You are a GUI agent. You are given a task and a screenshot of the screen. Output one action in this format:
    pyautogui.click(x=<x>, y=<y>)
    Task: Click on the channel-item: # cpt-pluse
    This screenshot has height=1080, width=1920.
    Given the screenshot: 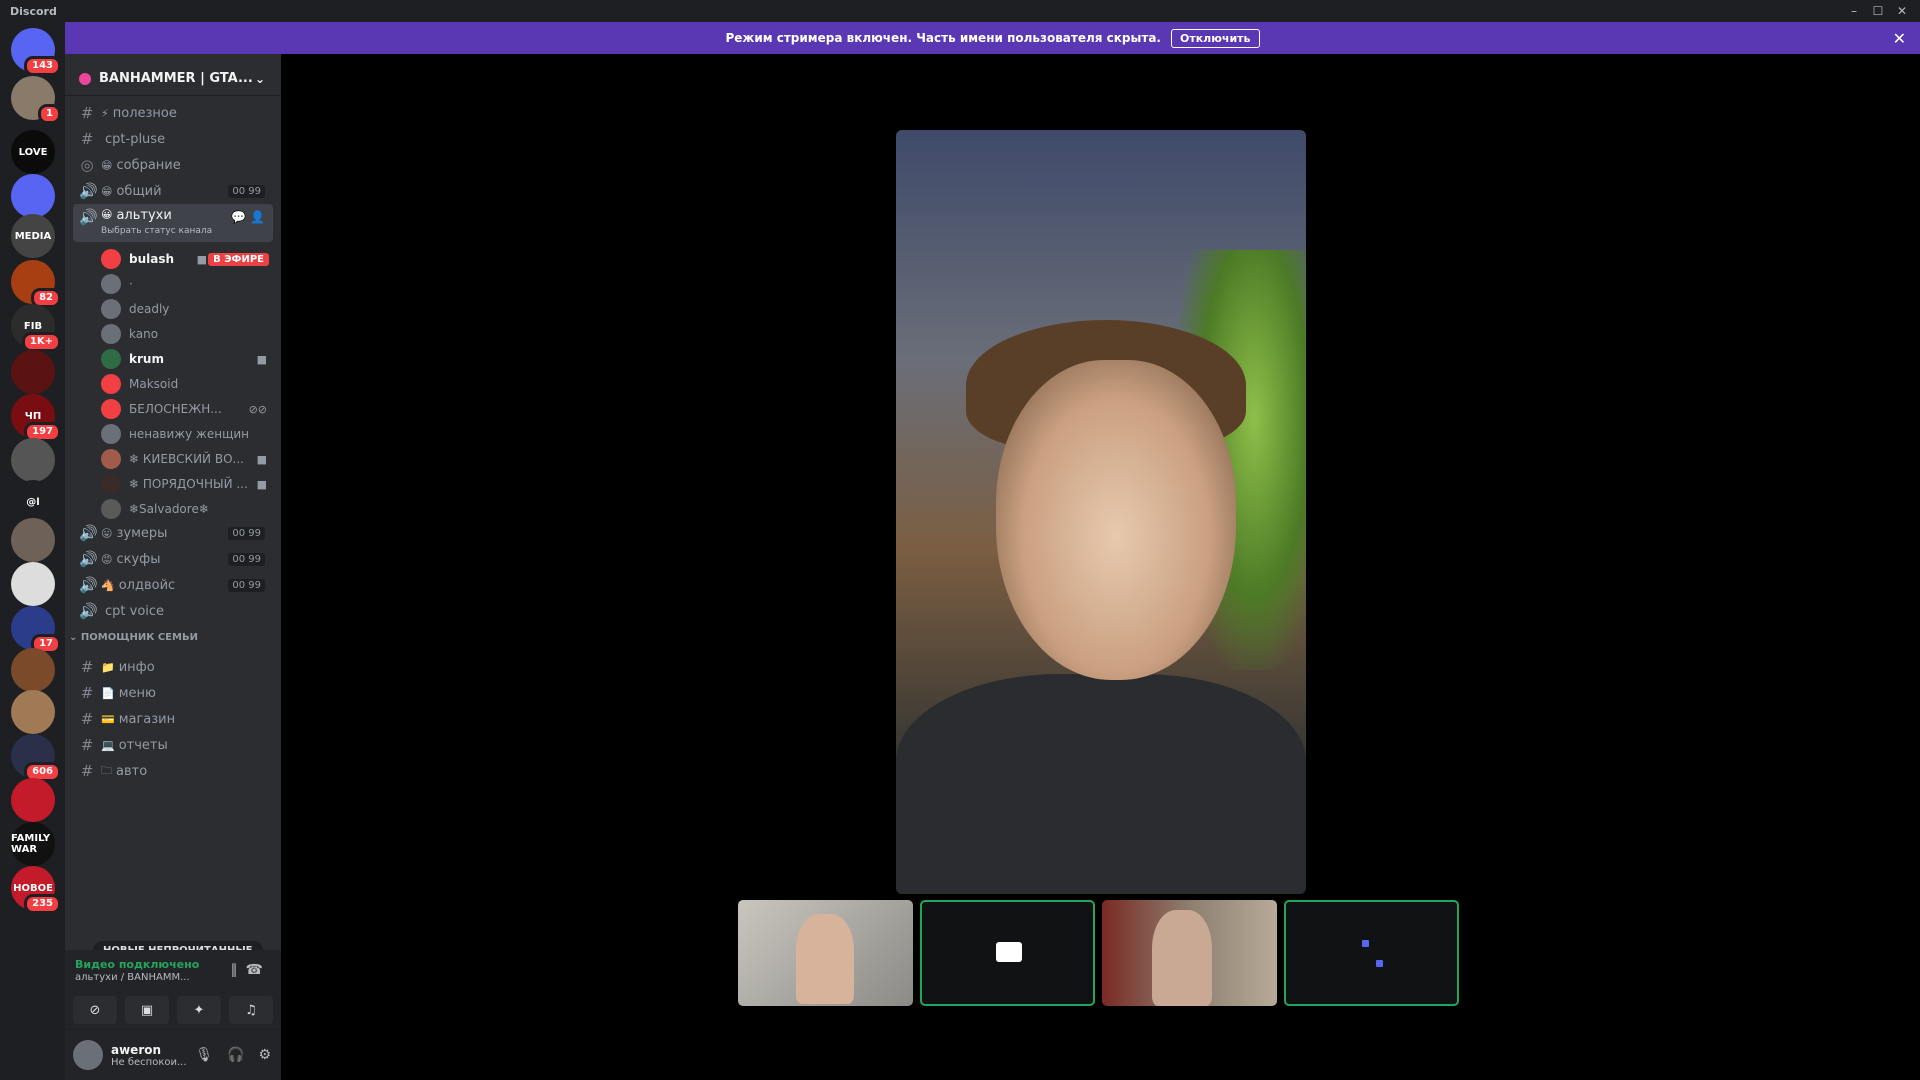 What is the action you would take?
    pyautogui.click(x=173, y=139)
    